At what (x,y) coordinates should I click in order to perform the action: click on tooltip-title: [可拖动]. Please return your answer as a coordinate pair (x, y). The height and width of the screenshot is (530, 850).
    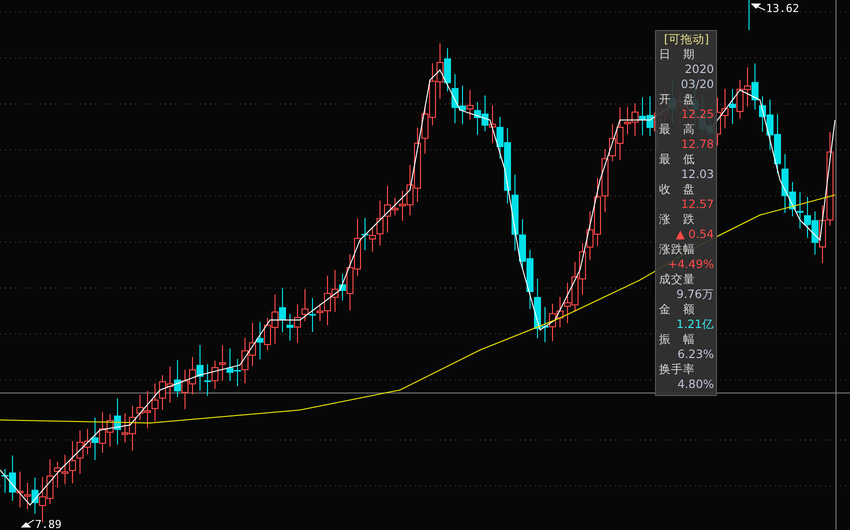
    Looking at the image, I should click on (686, 39).